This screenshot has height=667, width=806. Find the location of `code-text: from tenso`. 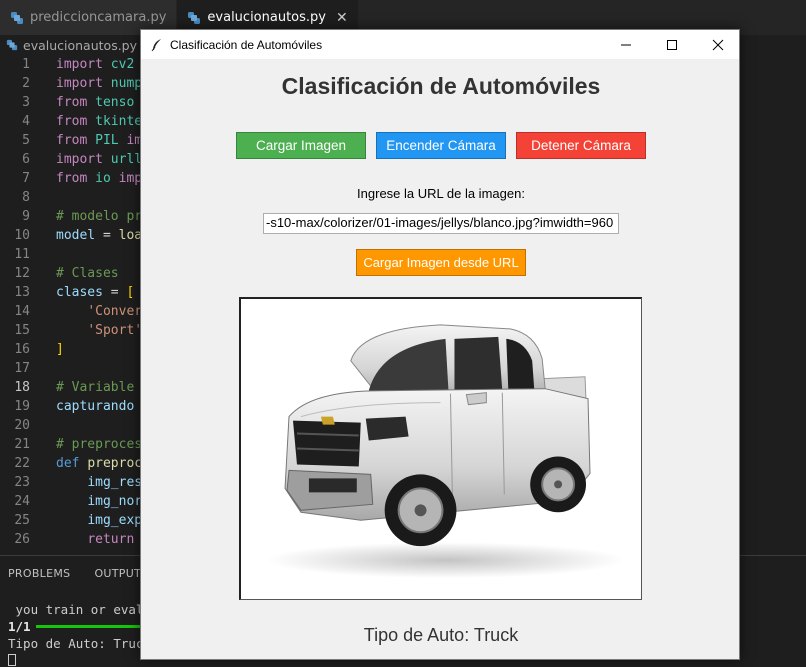

code-text: from tenso is located at coordinates (95, 102).